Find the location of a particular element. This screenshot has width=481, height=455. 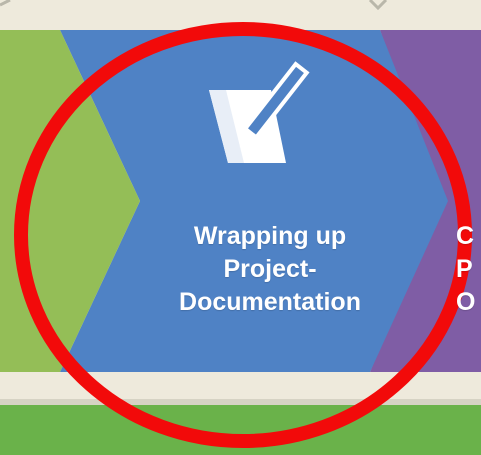

step-blue-label: Wrapping up Project- Documentation is located at coordinates (270, 269).